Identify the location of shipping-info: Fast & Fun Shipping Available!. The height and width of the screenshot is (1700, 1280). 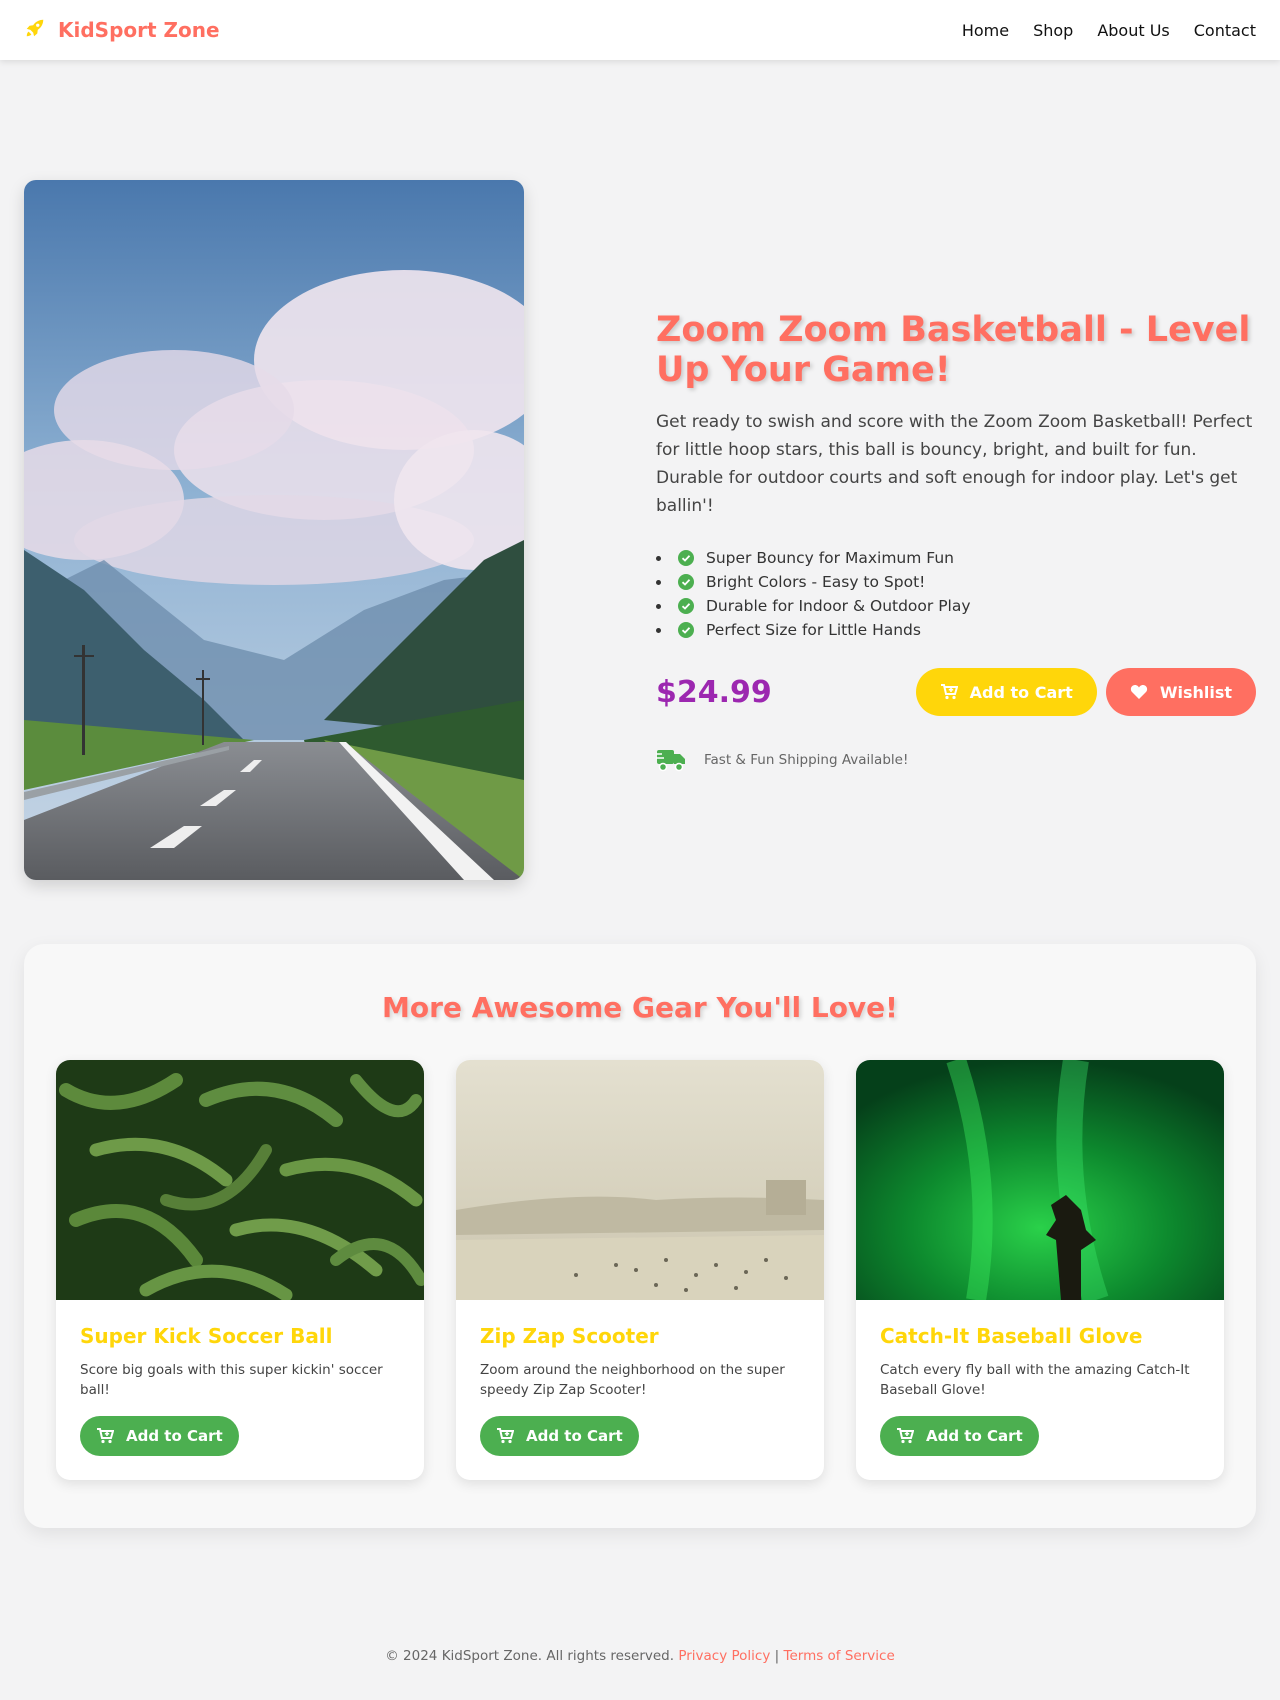
(956, 760).